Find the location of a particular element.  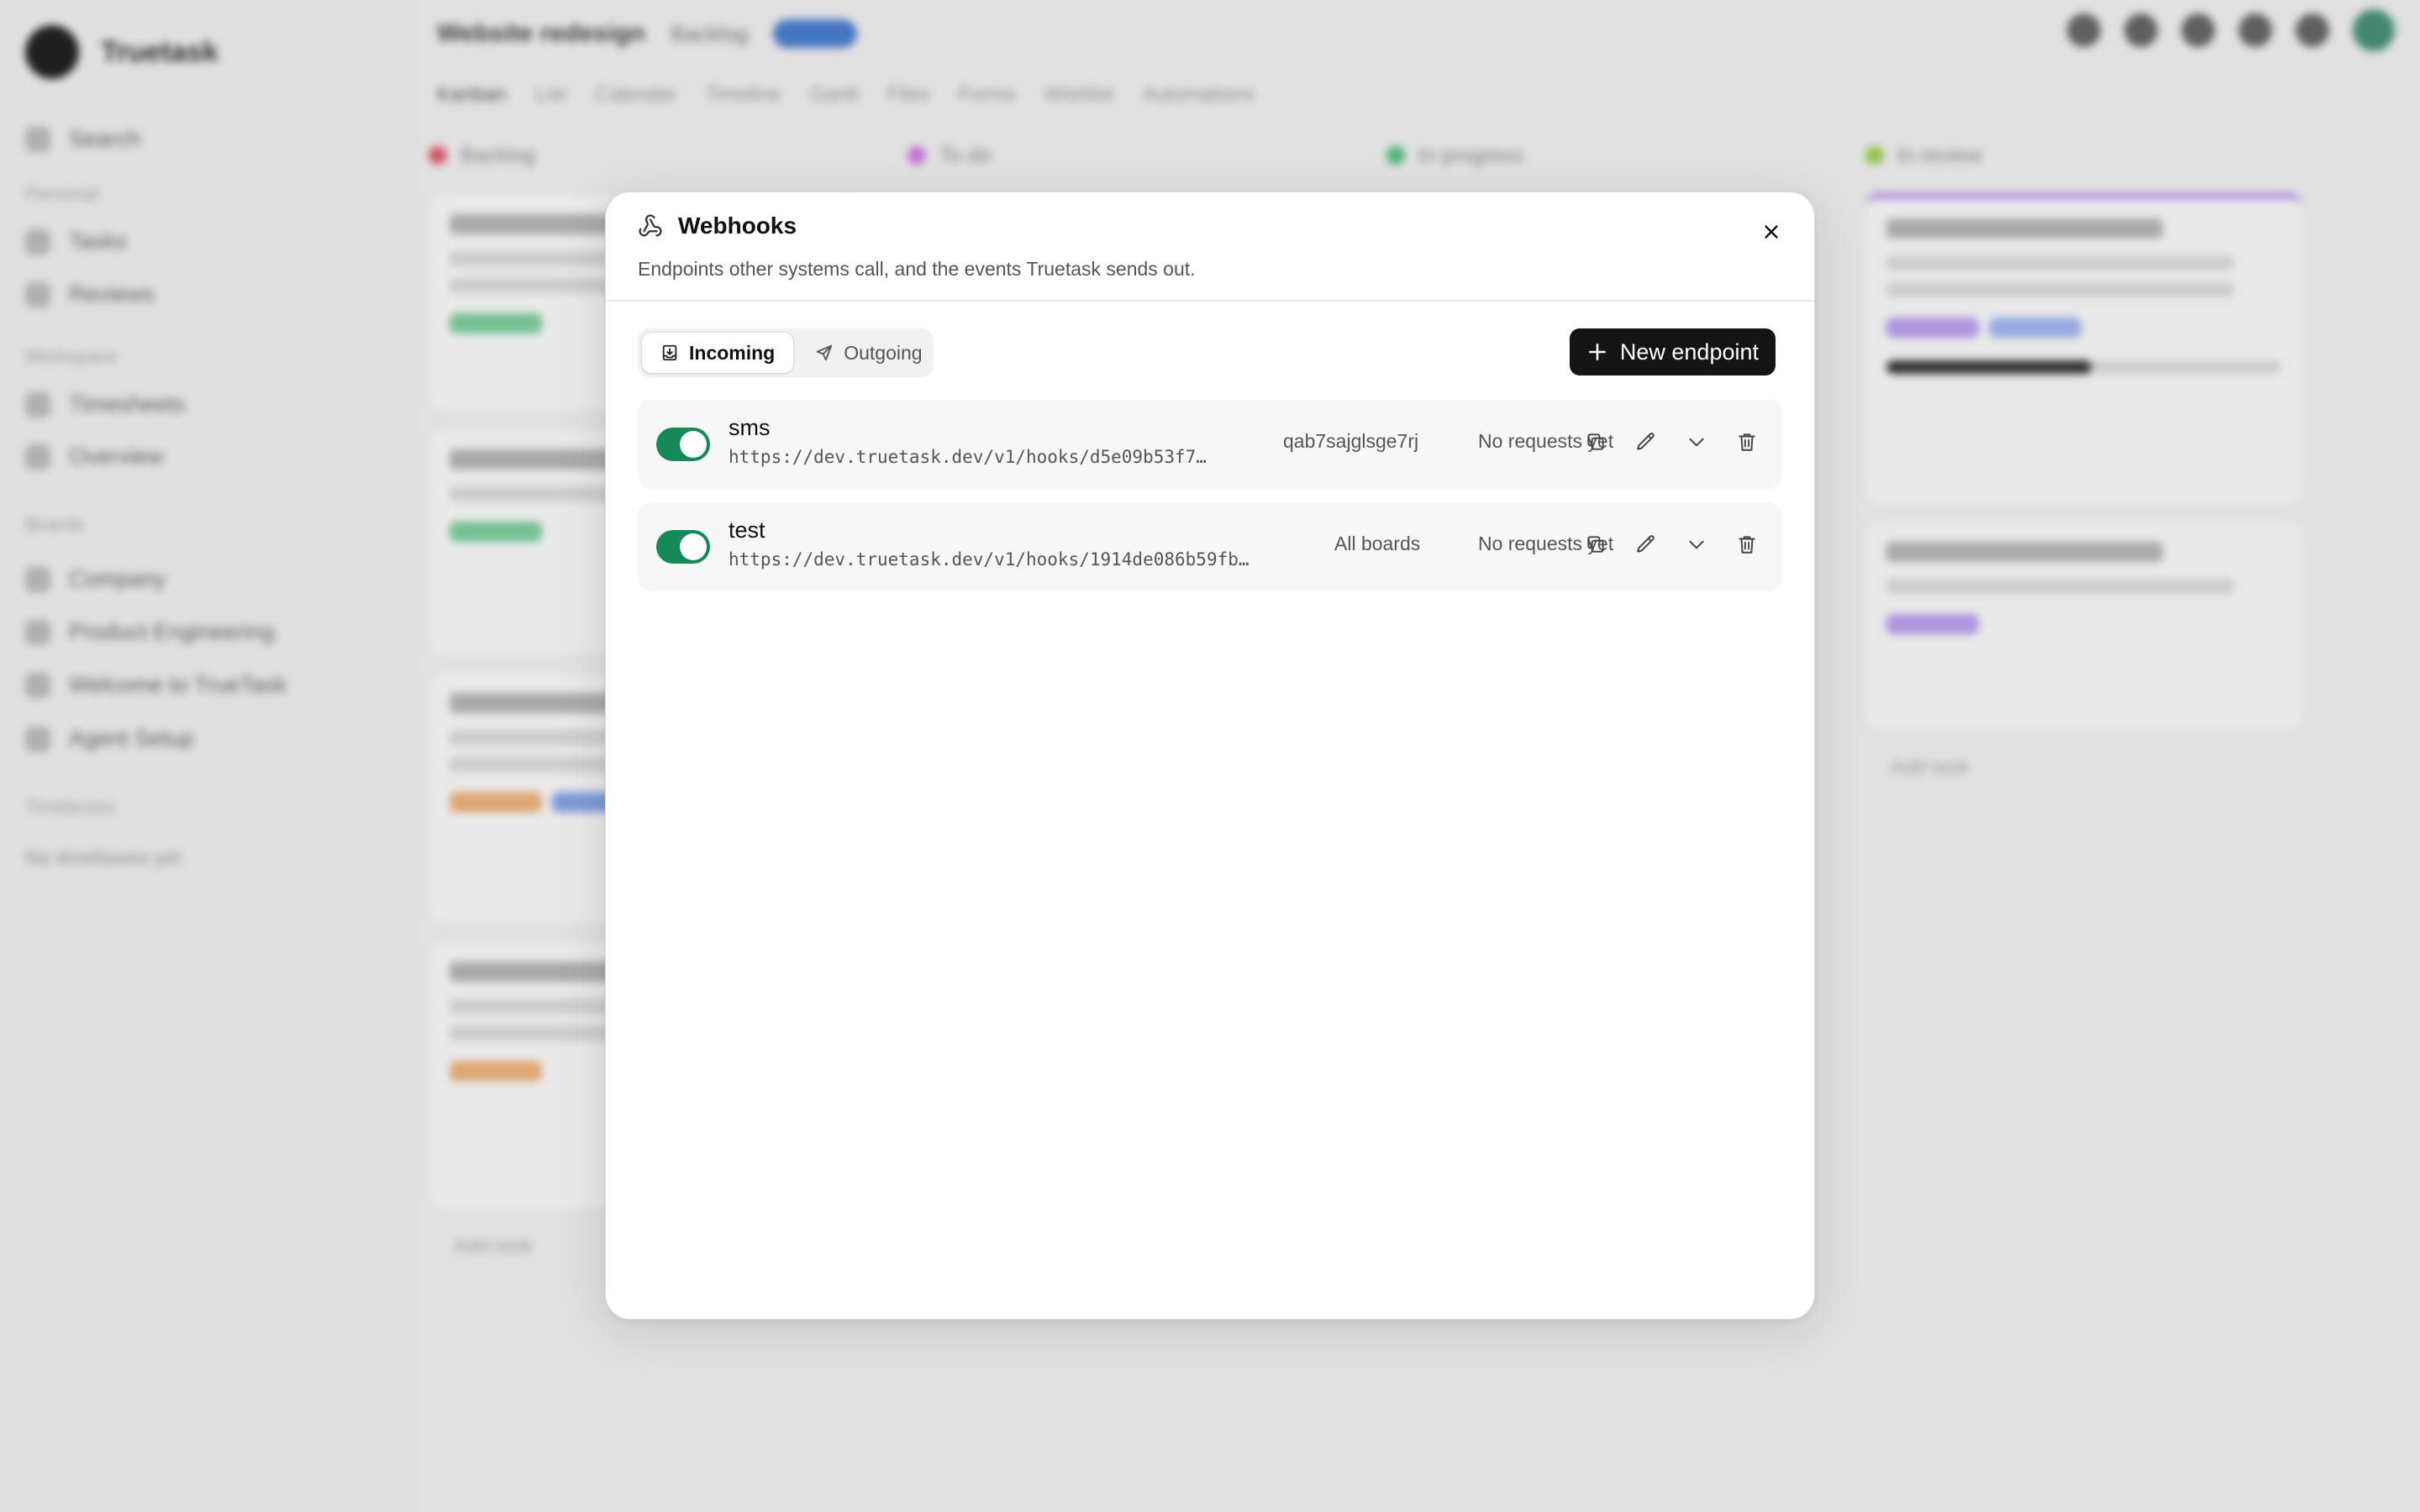

dialog-title: Webhooks is located at coordinates (737, 226).